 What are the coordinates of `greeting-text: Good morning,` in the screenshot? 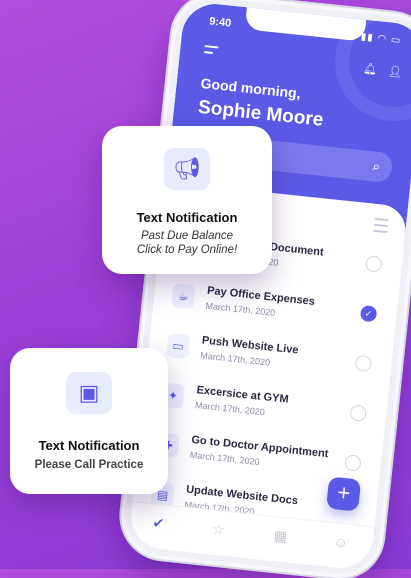 It's located at (250, 88).